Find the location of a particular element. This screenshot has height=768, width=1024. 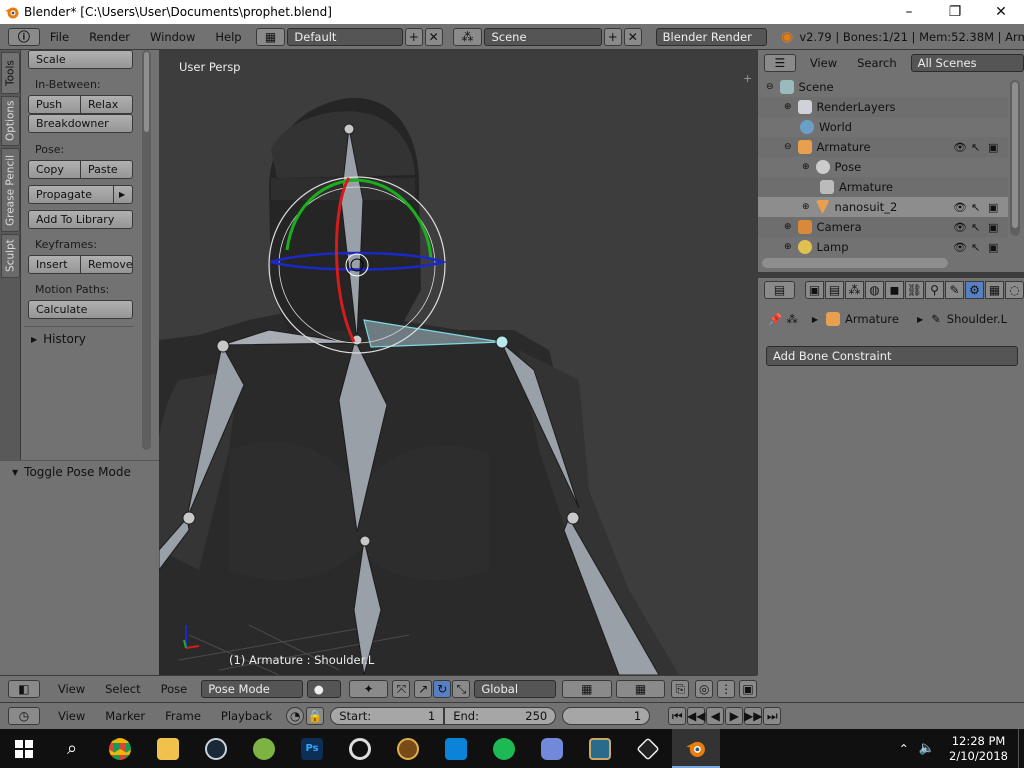

timeline-menu-playback: Playback is located at coordinates (246, 716).